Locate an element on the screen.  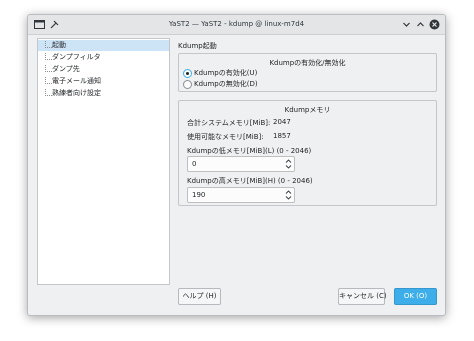
usable-memory-row: 使用可能なメモリ[MiB]: 1857 is located at coordinates (239, 137).